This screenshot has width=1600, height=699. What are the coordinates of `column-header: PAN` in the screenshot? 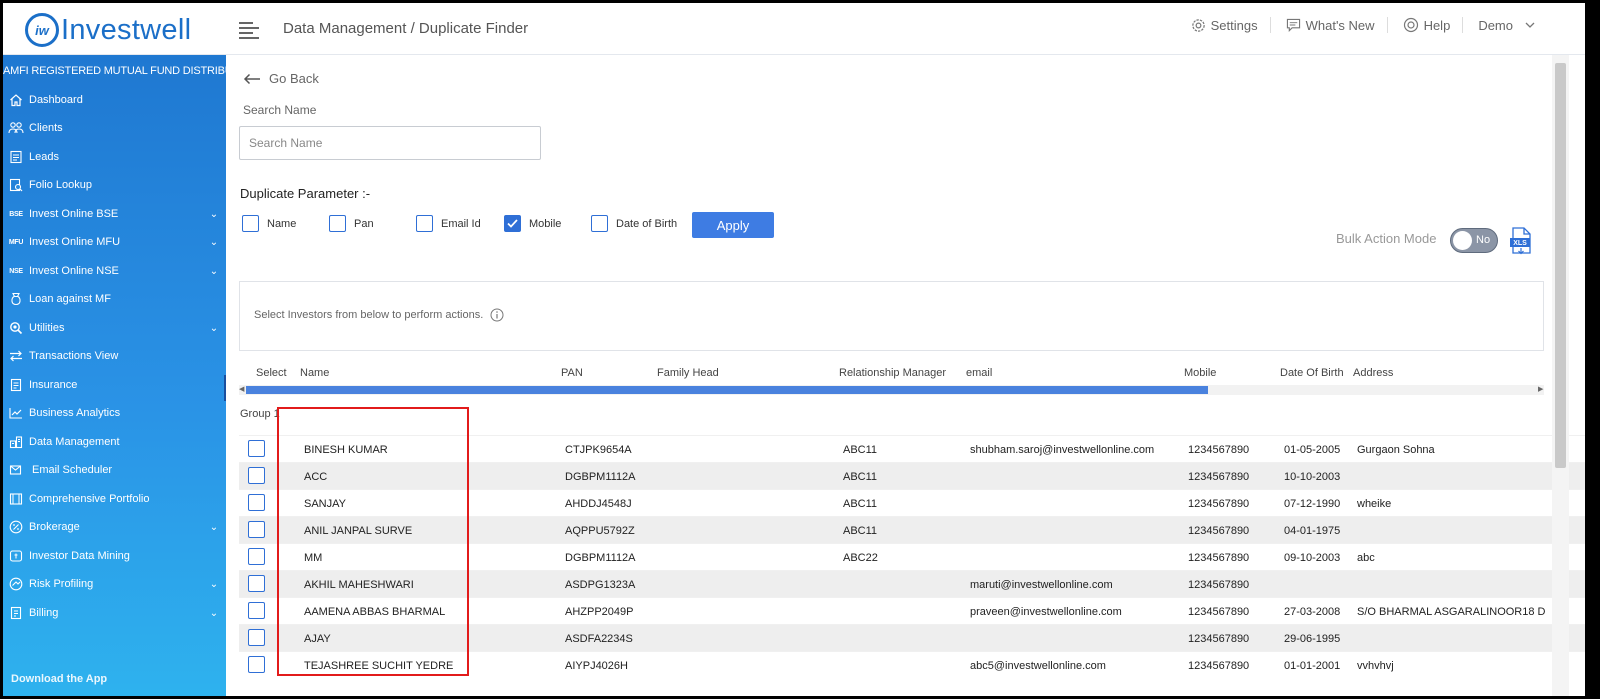 It's located at (572, 373).